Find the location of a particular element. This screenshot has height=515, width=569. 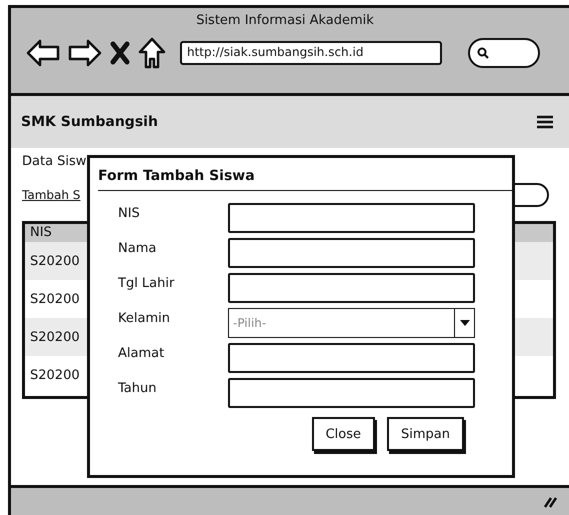

stop-icon is located at coordinates (120, 53).